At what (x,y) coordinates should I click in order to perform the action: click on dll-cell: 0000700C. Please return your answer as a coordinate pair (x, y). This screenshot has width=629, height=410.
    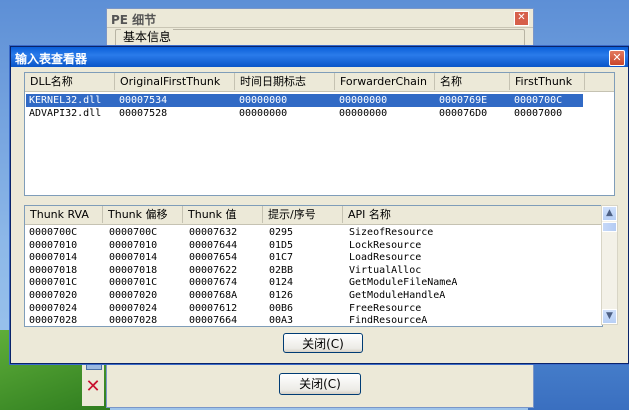
    Looking at the image, I should click on (538, 100).